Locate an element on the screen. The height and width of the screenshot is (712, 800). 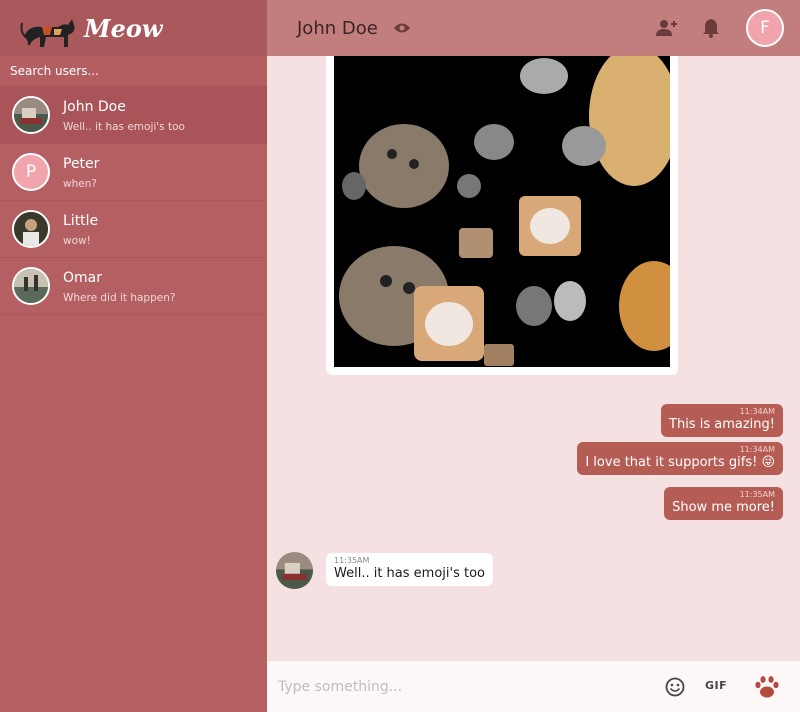
message-bubble-outgoing: 11:34AM I love that it supports gifs! 😜 is located at coordinates (680, 458).